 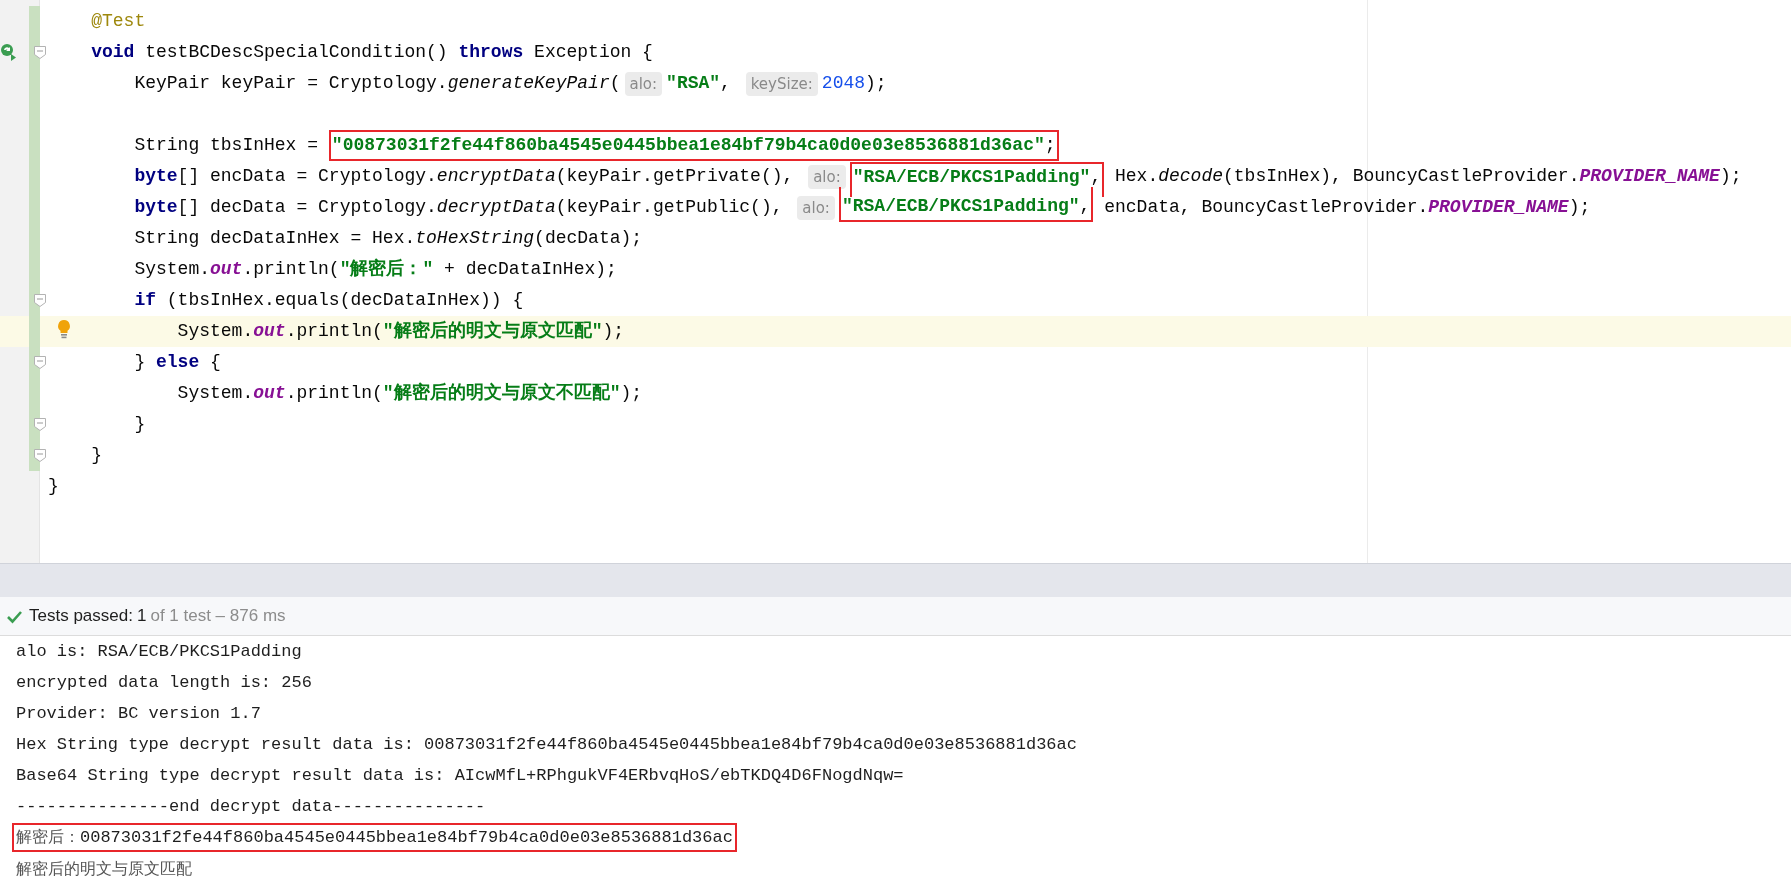 What do you see at coordinates (138, 713) in the screenshot?
I see `console-line: Provider: BC version 1.7` at bounding box center [138, 713].